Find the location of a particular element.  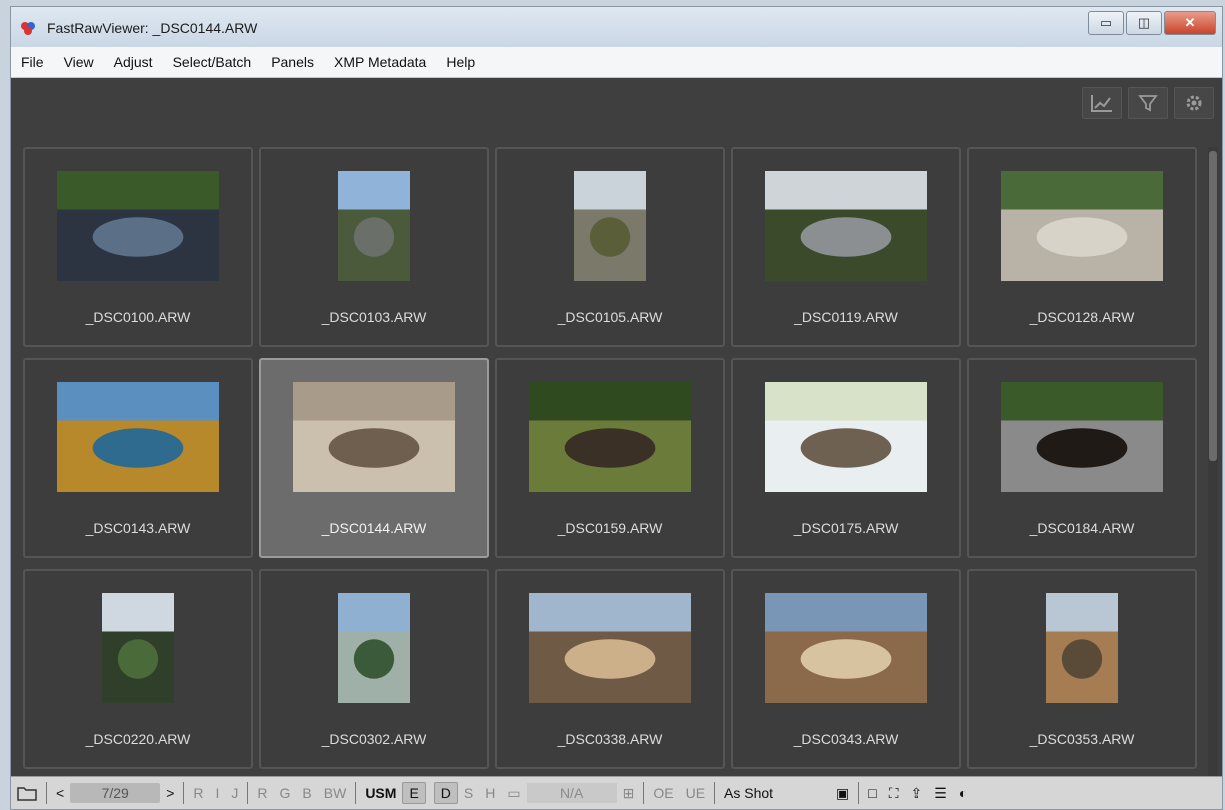

thumbnail-tile: _DSC0128.ARW is located at coordinates (1082, 247).